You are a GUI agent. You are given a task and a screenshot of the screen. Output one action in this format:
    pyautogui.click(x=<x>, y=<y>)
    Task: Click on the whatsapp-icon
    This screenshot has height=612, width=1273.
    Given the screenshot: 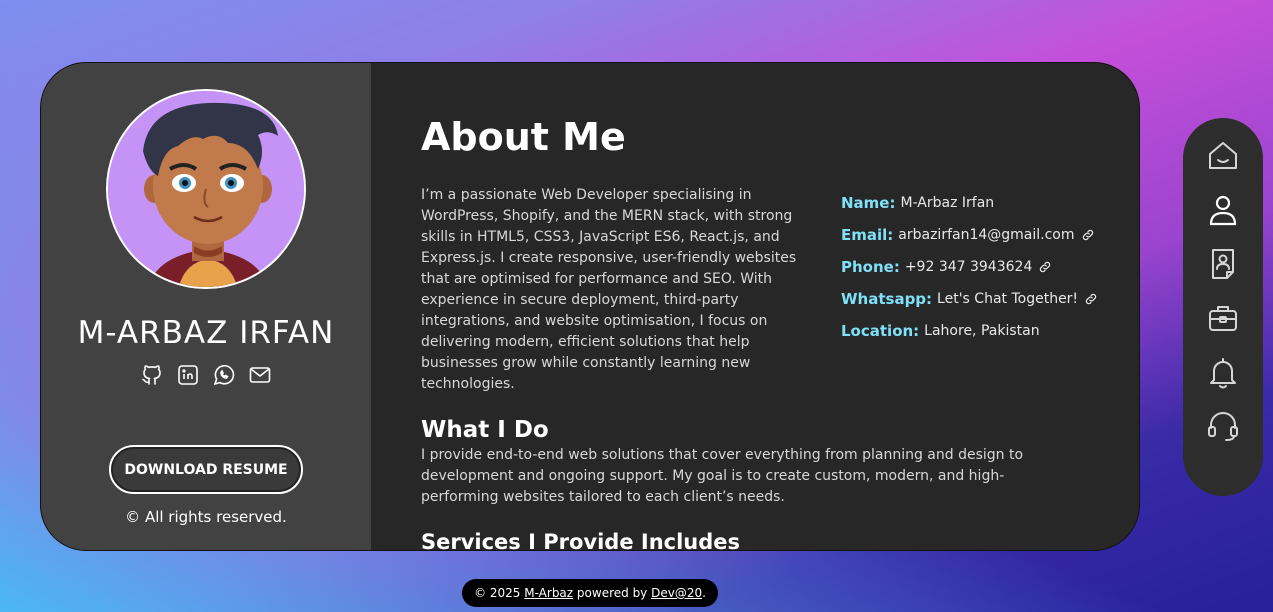 What is the action you would take?
    pyautogui.click(x=224, y=375)
    